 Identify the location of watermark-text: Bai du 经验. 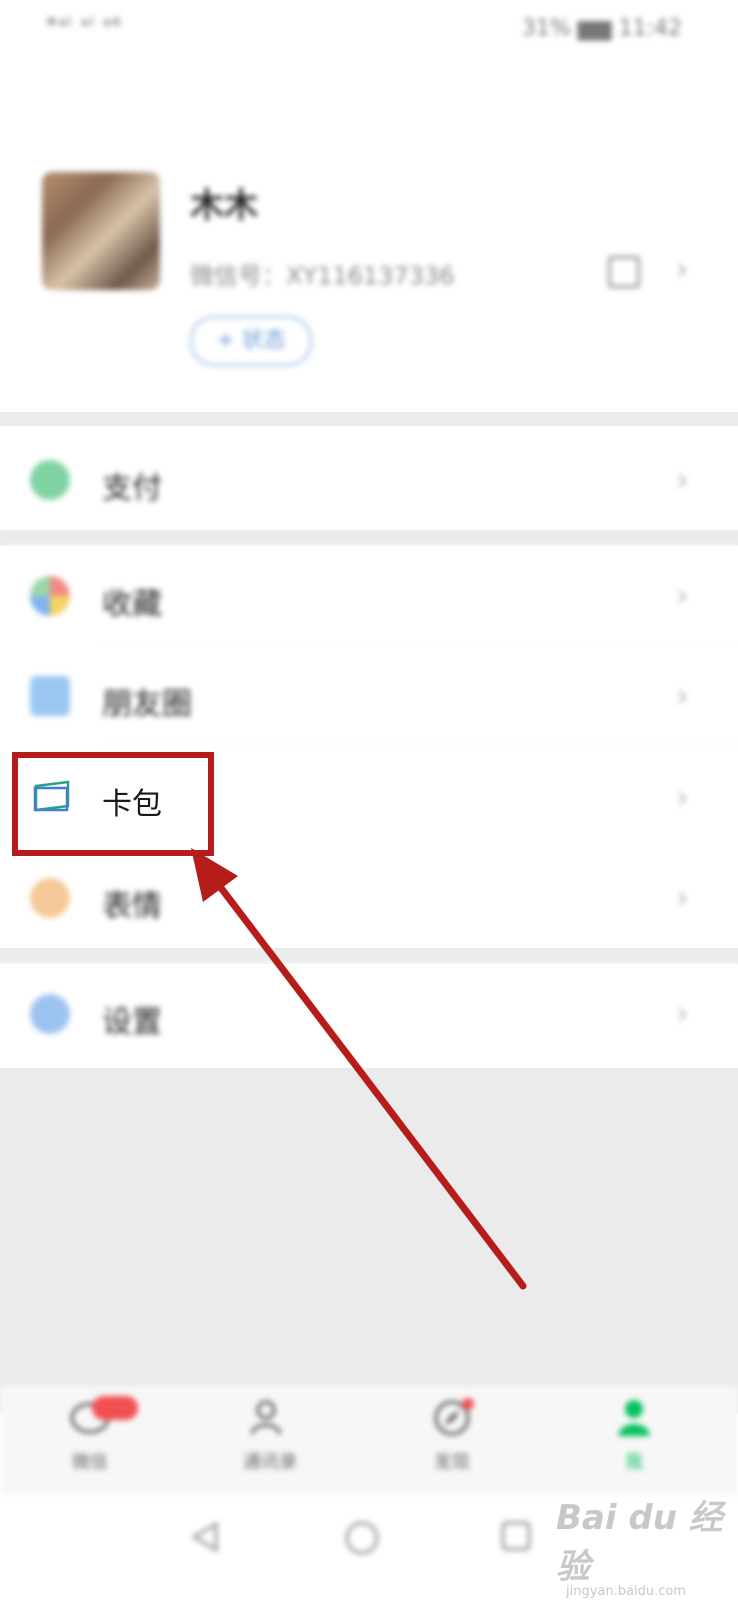
(639, 1542).